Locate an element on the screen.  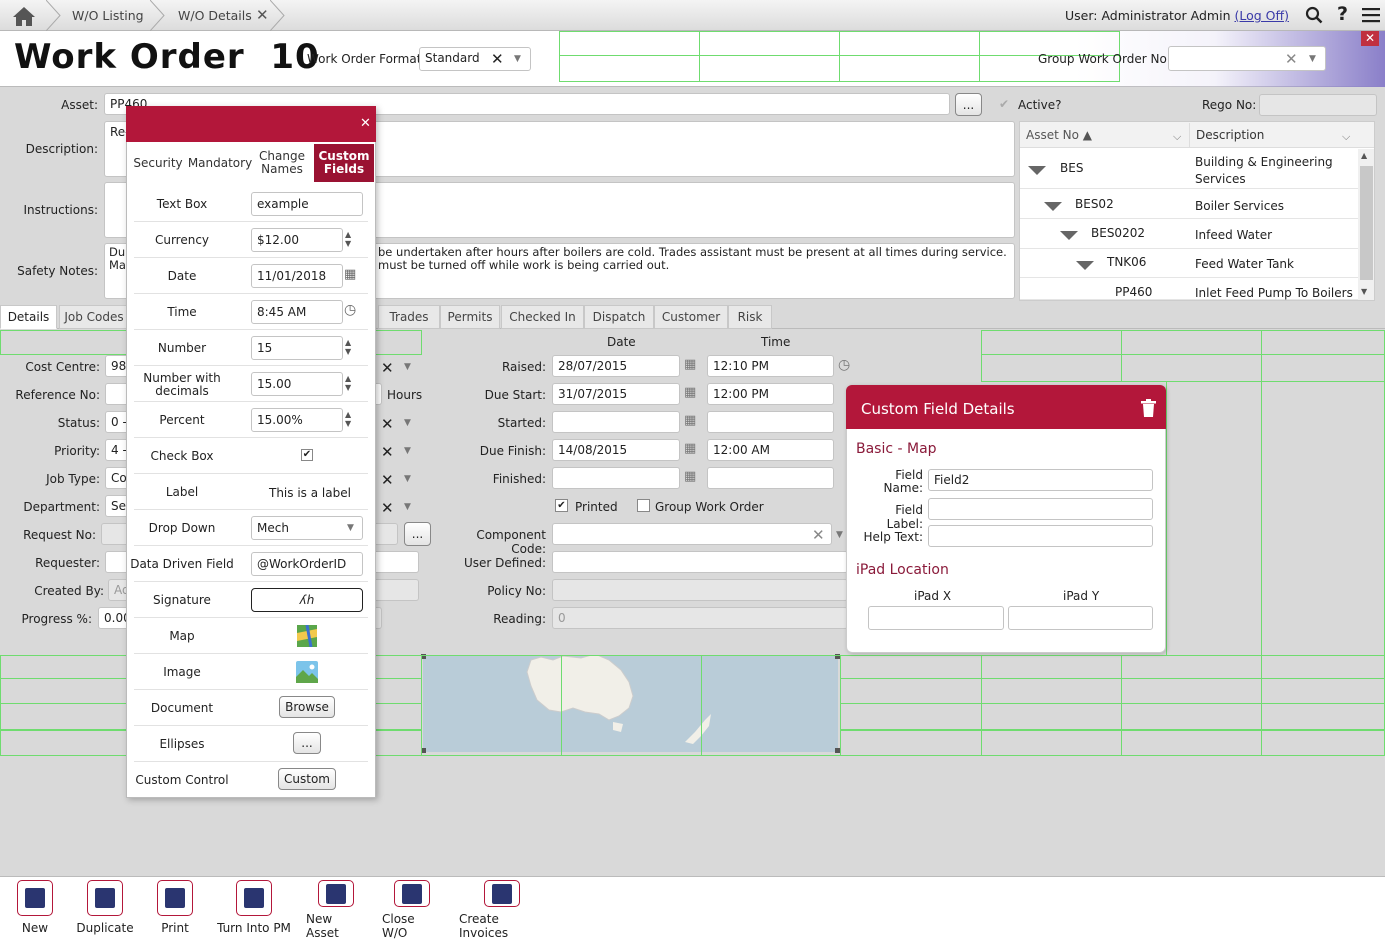
rego-input is located at coordinates (1318, 105).